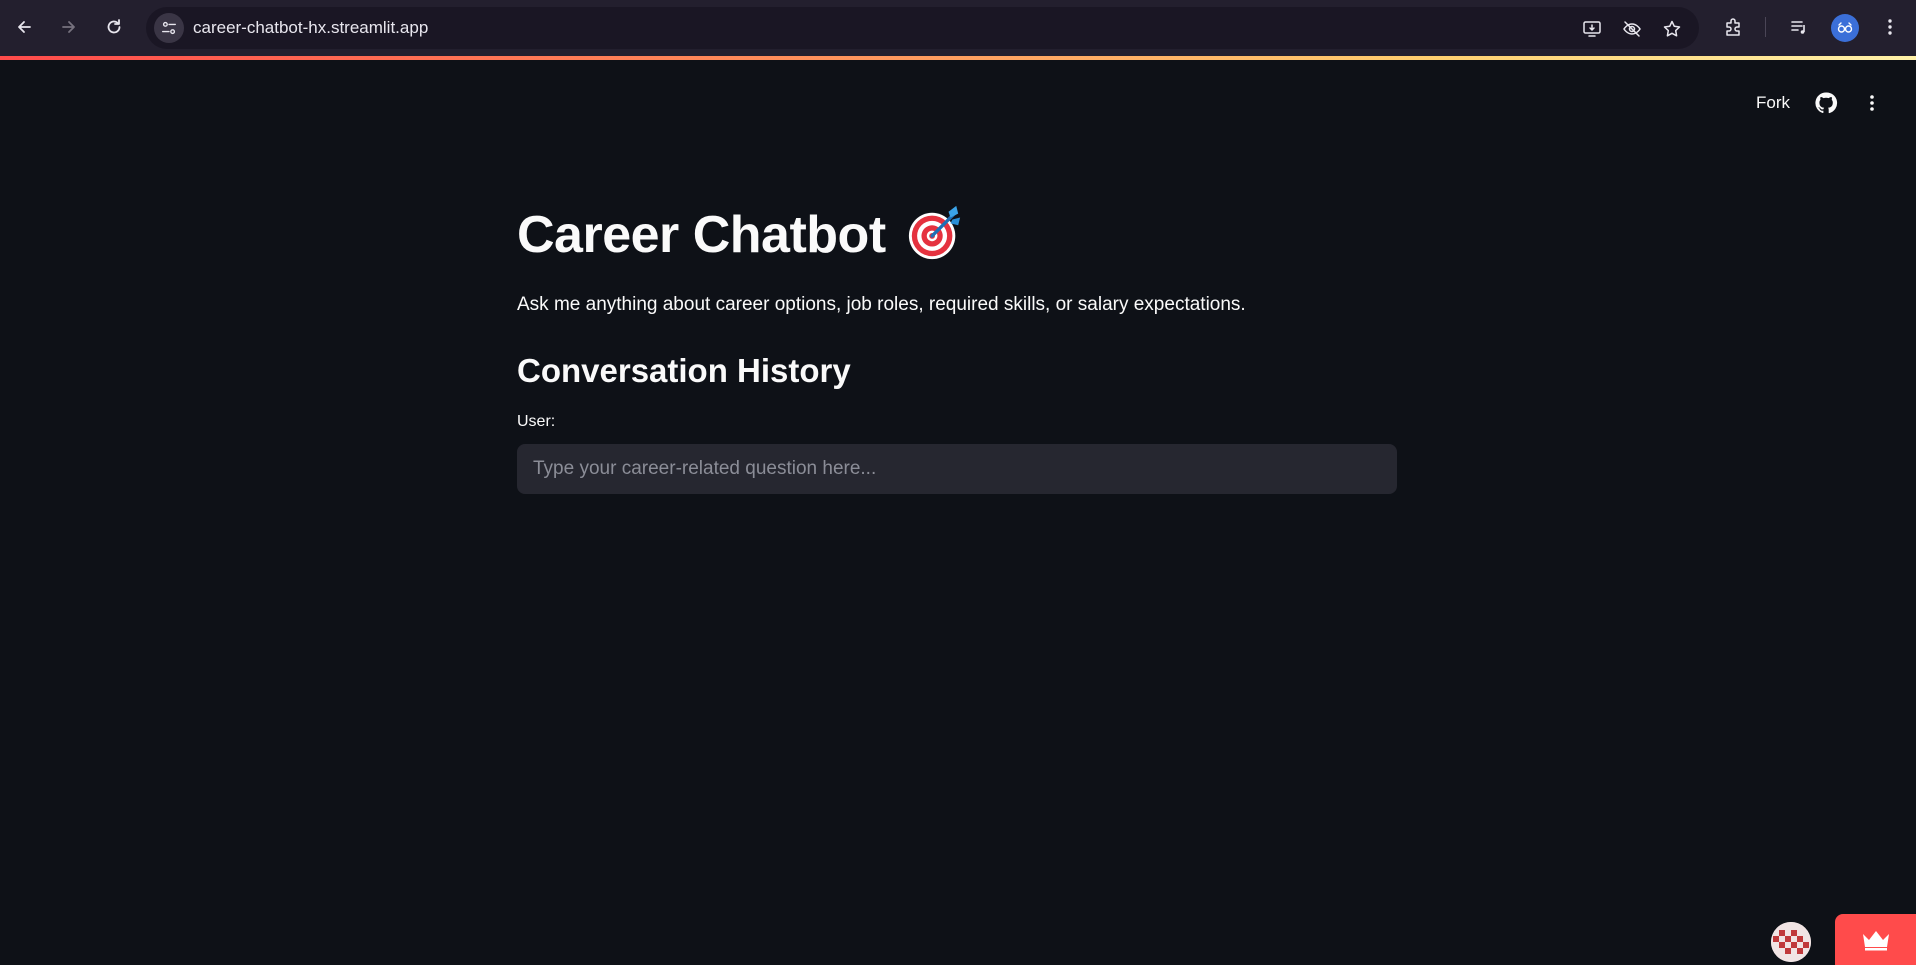  I want to click on back-arrow-icon, so click(24, 27).